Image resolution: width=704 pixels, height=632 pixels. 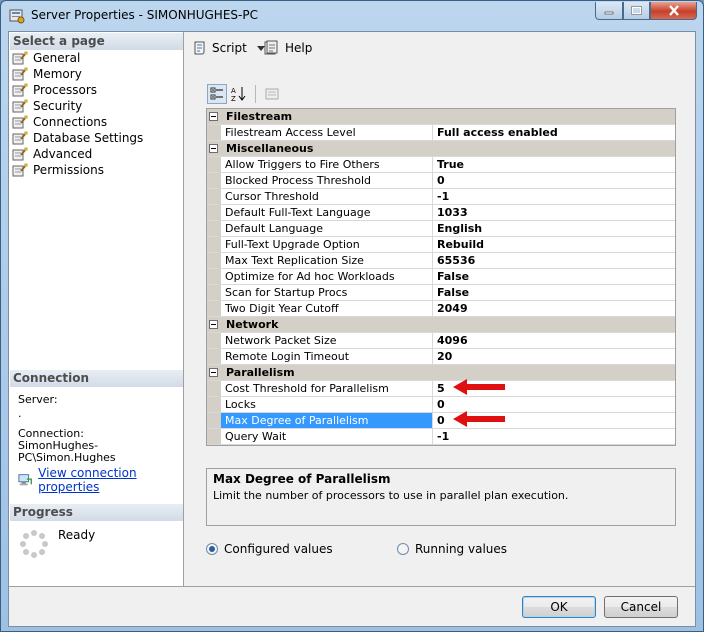 I want to click on property-name: Full-Text Upgrade Option, so click(x=327, y=244).